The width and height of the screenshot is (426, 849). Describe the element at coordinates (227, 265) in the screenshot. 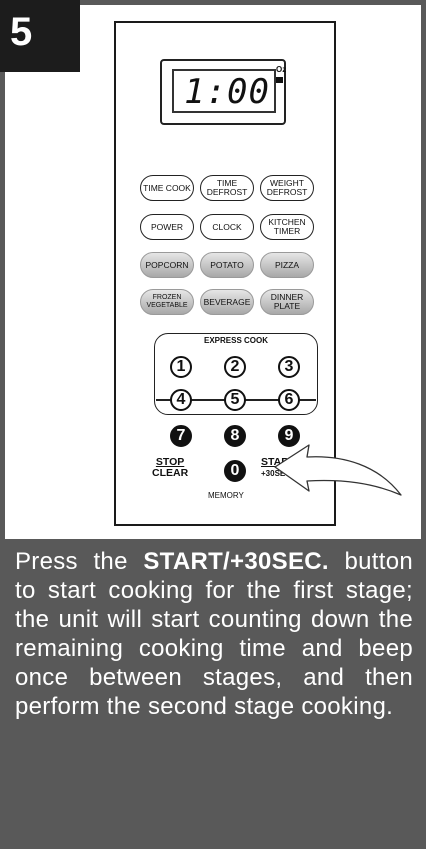

I see `potato-button: POTATO` at that location.